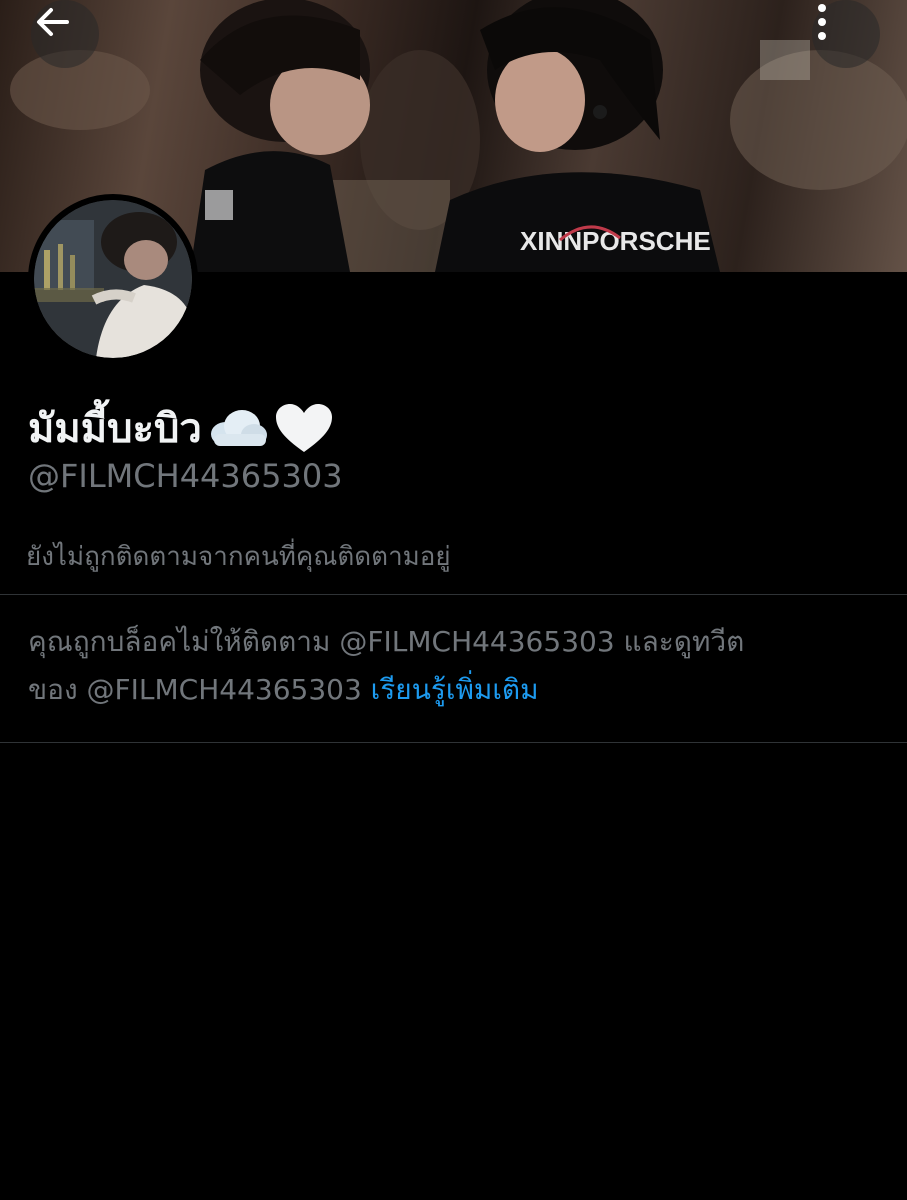  Describe the element at coordinates (238, 557) in the screenshot. I see `follow-status-text: ยังไม่ถูกติดตามจากคนที่คุณติดตามอยู่` at that location.